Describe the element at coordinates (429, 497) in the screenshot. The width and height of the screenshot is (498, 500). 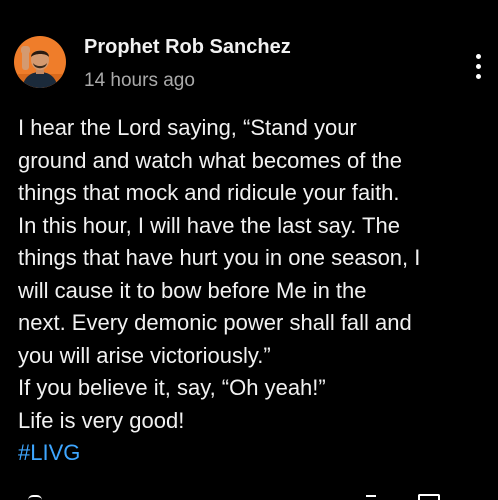
I see `comment-icon` at that location.